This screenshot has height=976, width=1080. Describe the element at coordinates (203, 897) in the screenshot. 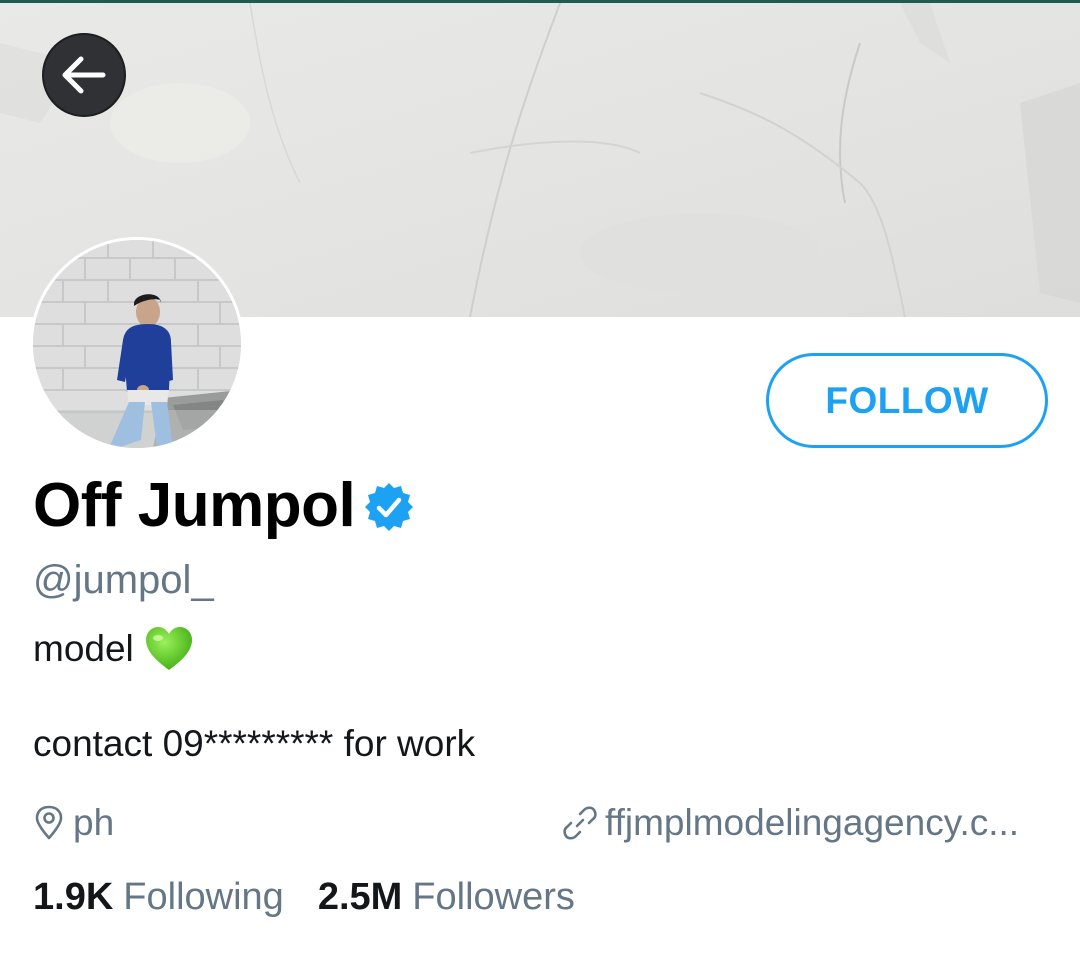

I see `following-label: Following` at that location.